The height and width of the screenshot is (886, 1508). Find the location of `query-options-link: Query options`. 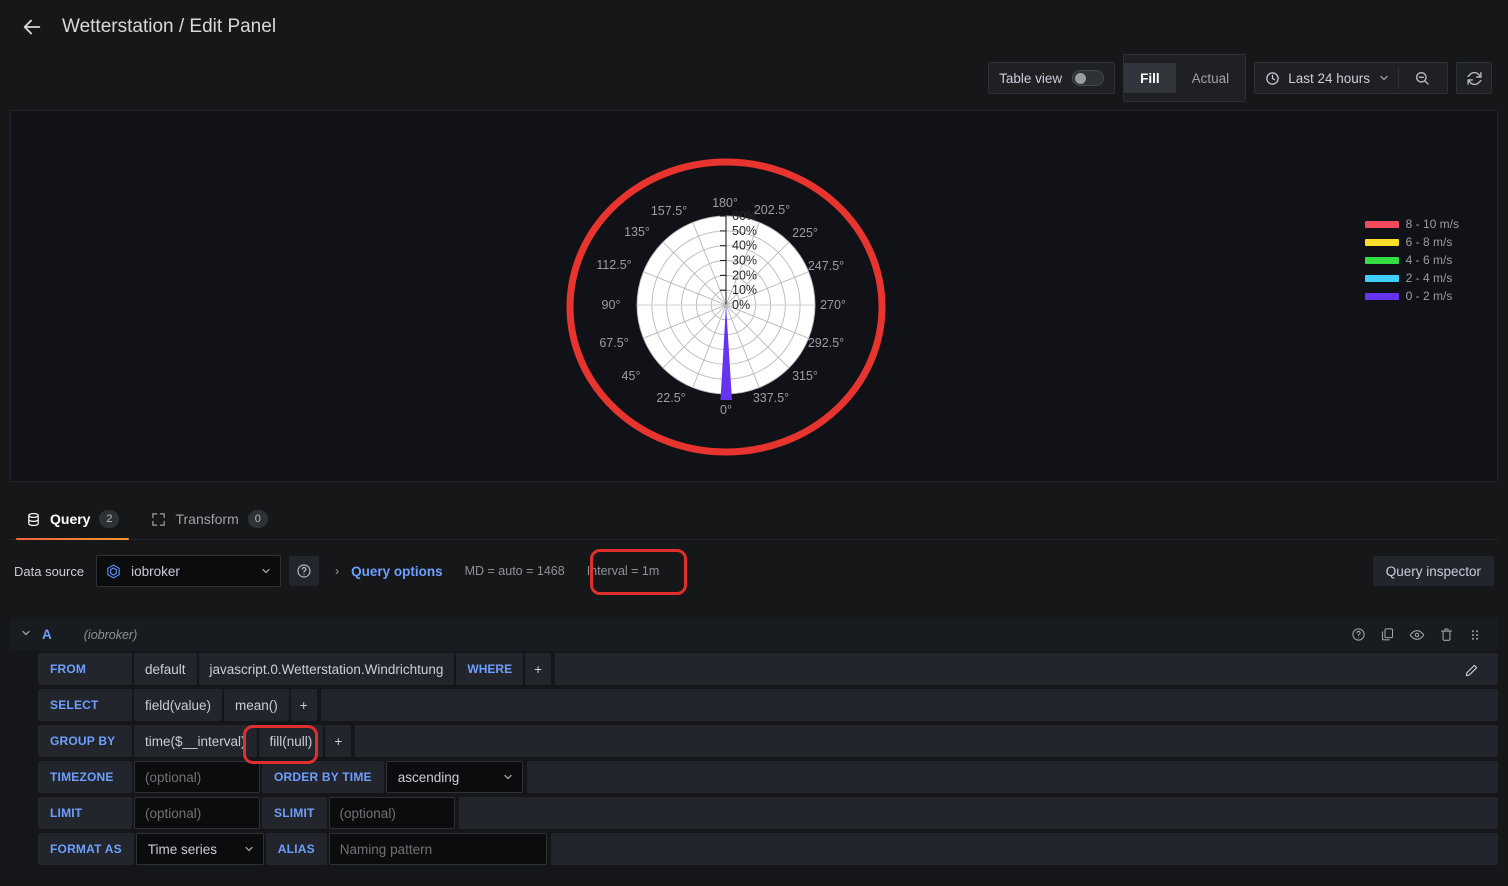

query-options-link: Query options is located at coordinates (397, 571).